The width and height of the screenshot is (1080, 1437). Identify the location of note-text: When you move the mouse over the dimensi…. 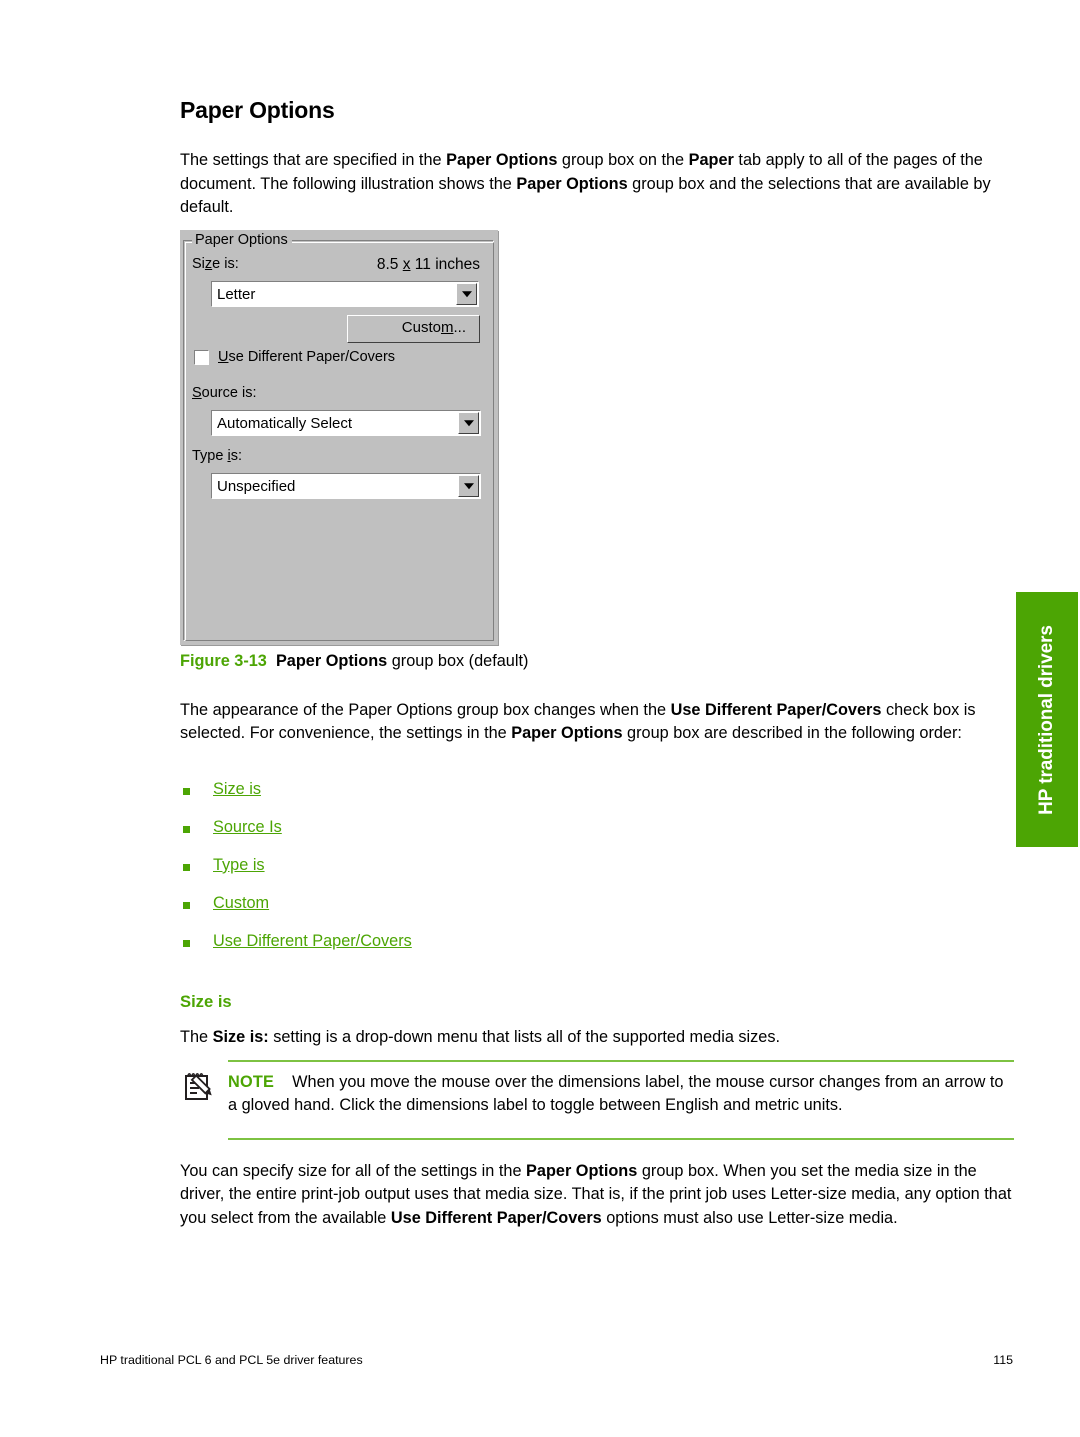
(616, 1094).